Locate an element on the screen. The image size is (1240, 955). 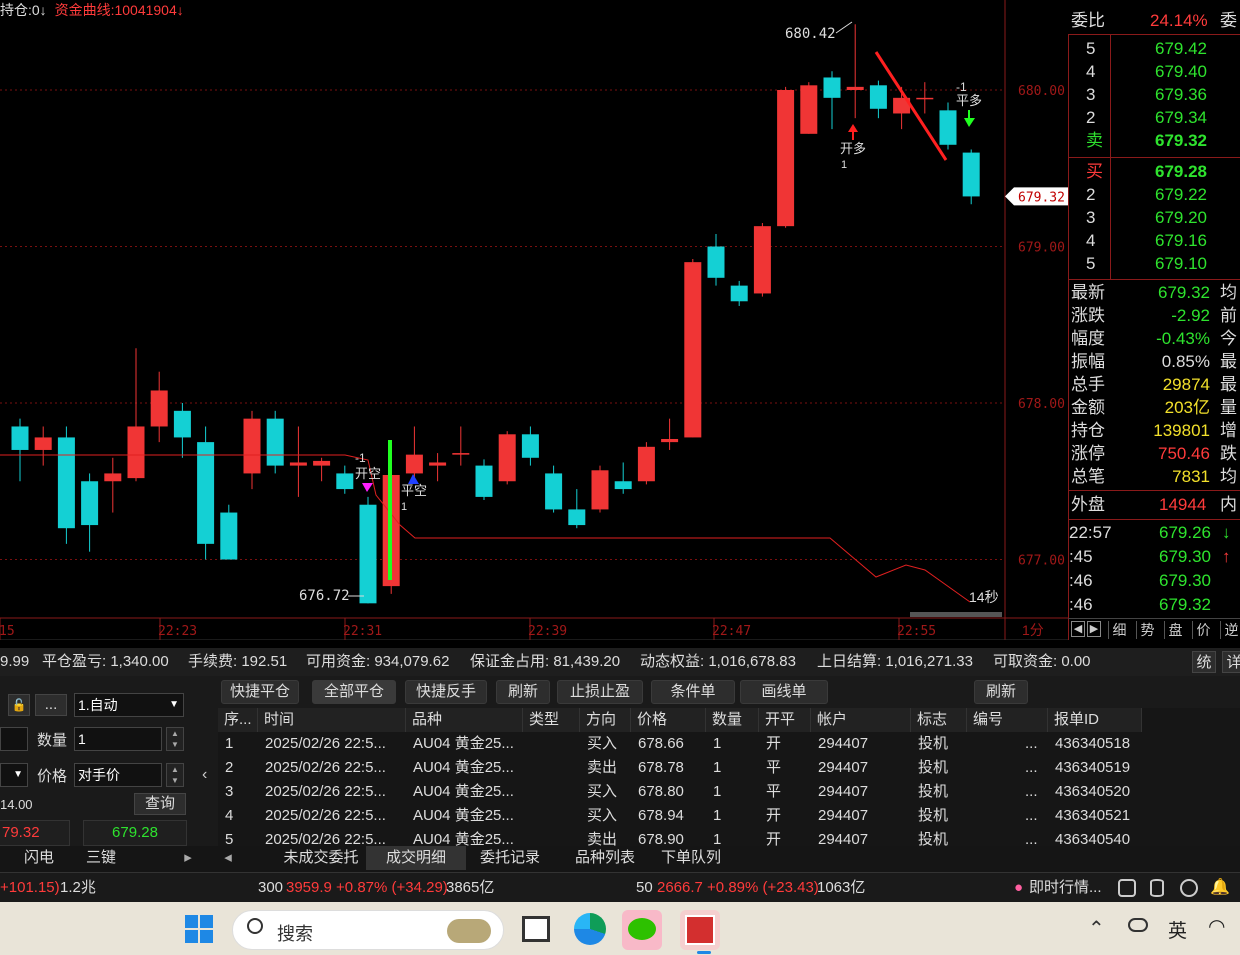
price-type-select: ▼ is located at coordinates (14, 775).